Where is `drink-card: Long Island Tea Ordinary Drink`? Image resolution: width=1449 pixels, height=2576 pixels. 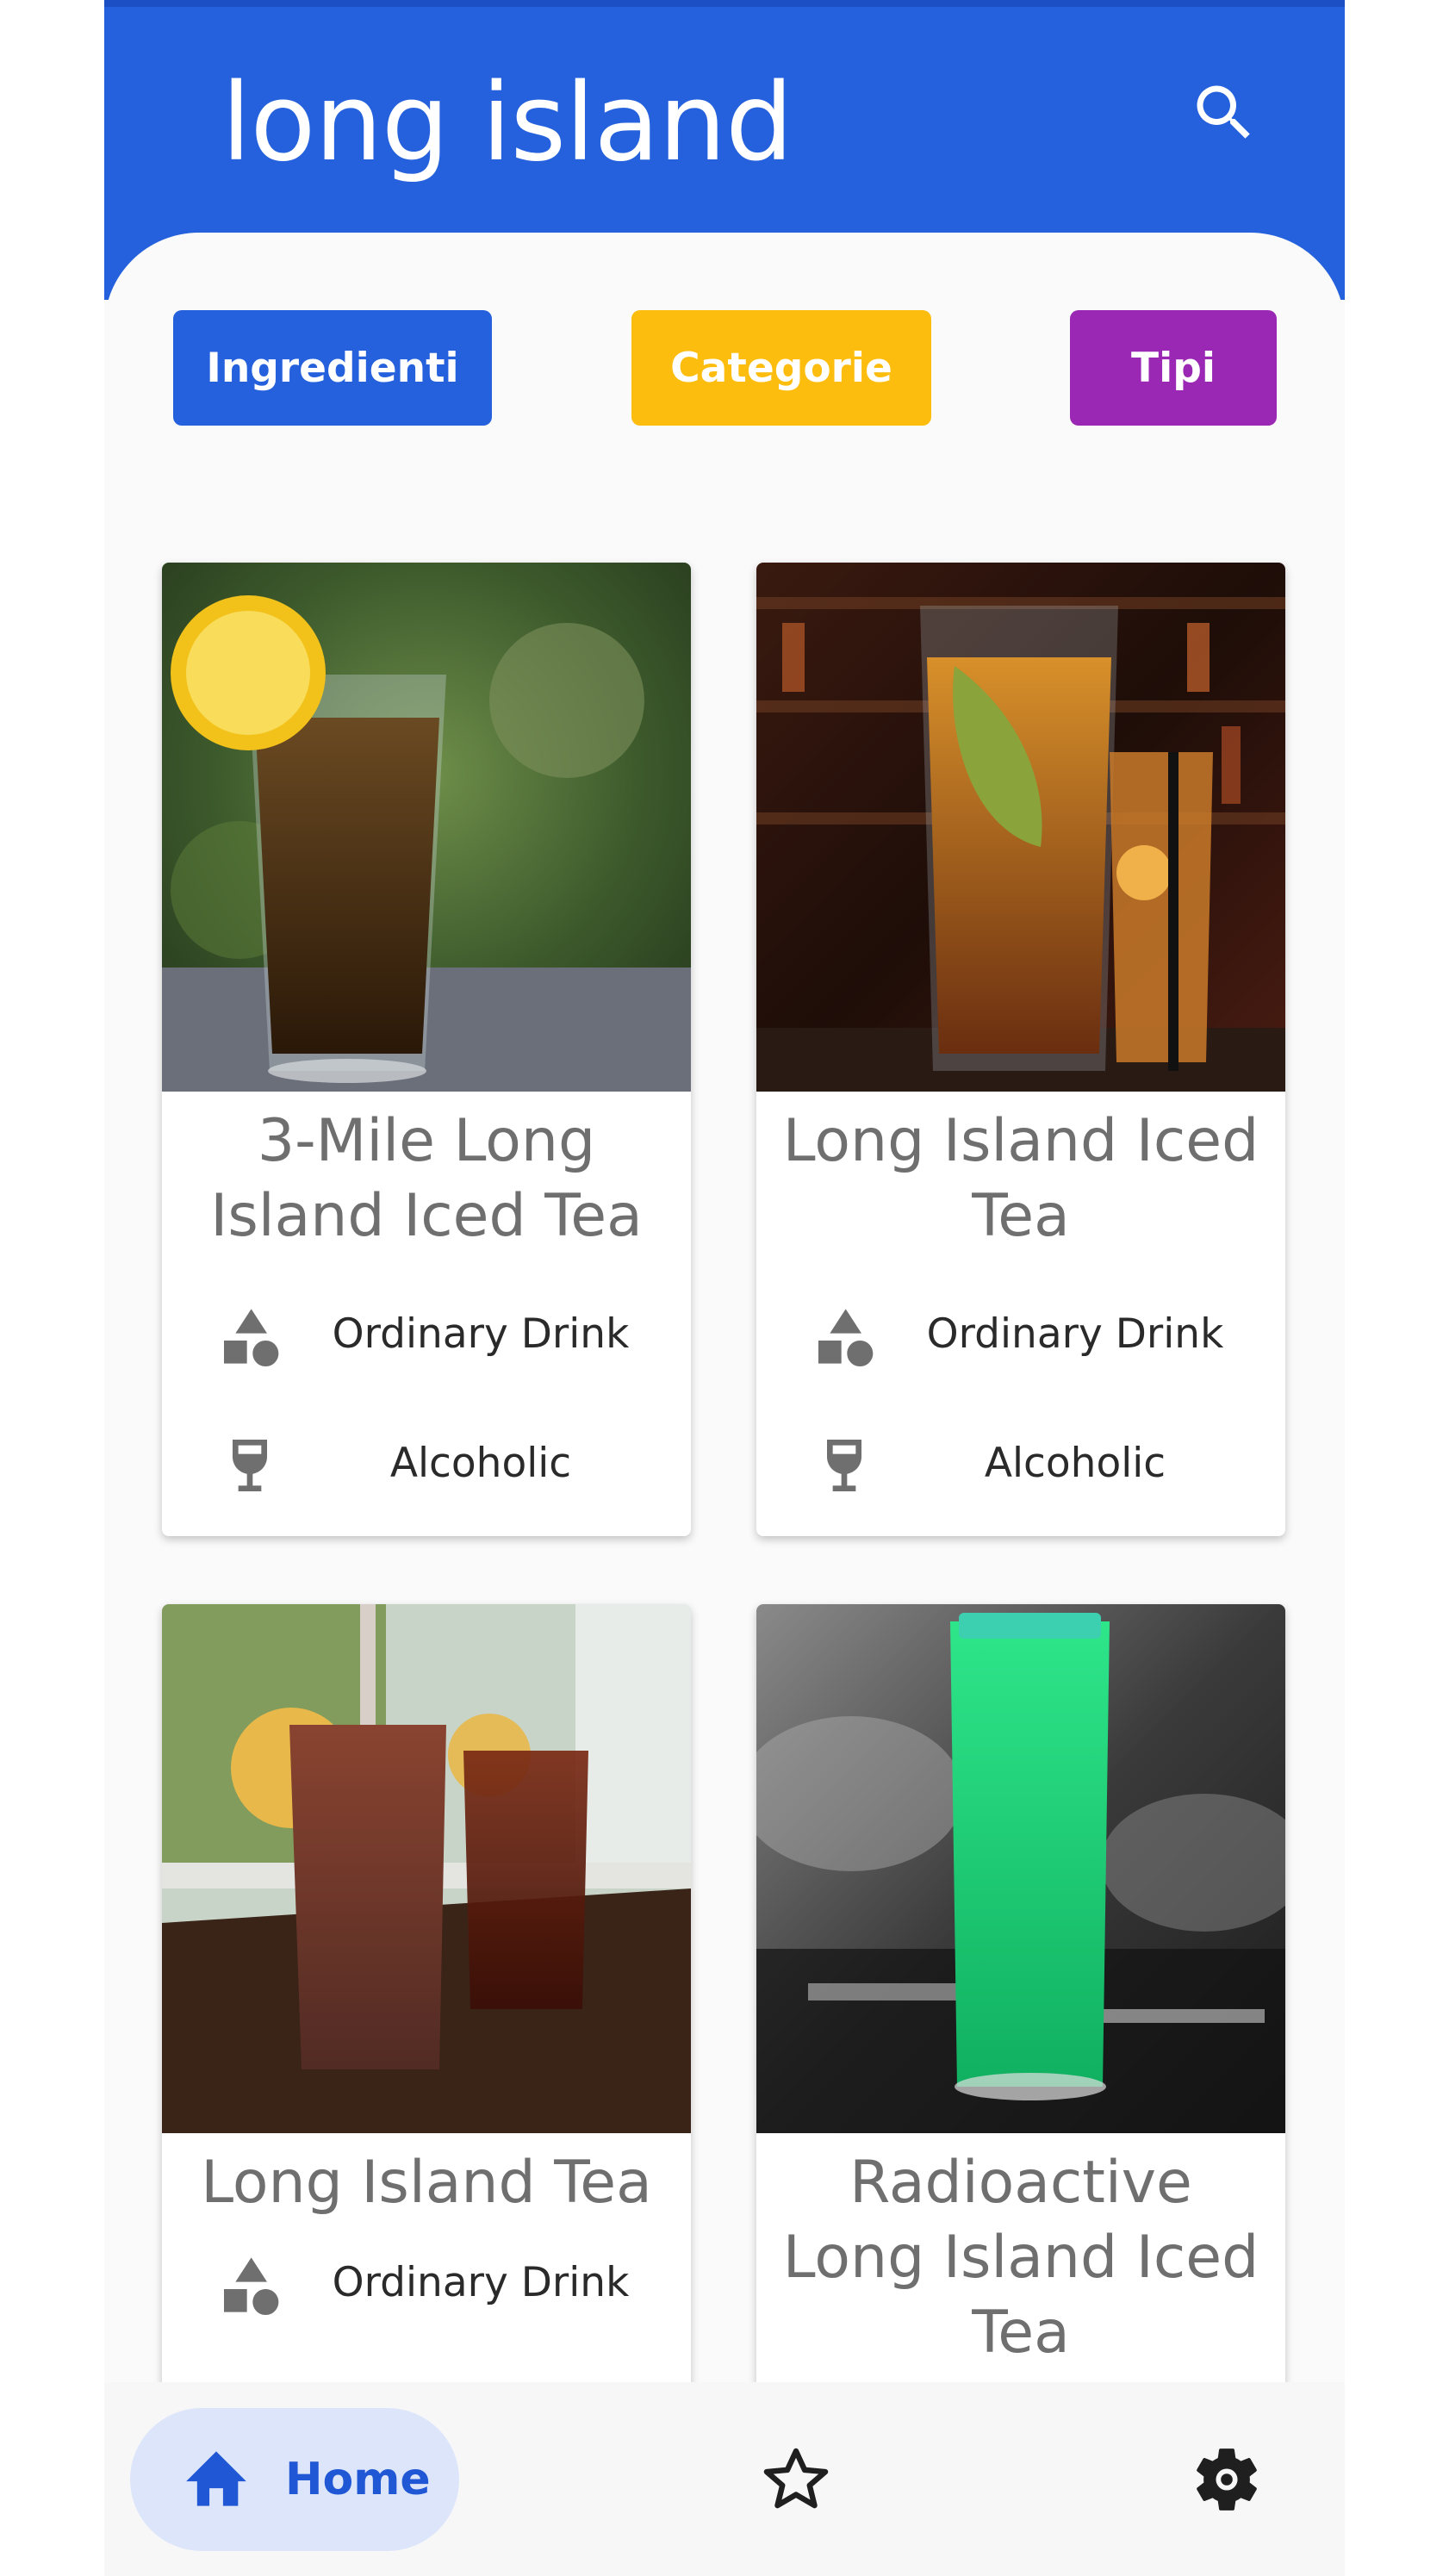
drink-card: Long Island Tea Ordinary Drink is located at coordinates (426, 1993).